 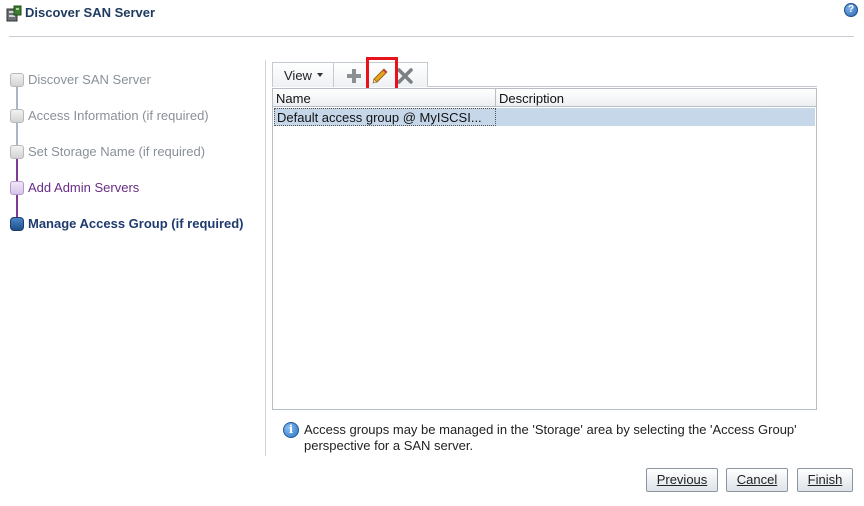 What do you see at coordinates (291, 430) in the screenshot?
I see `info-icon: i` at bounding box center [291, 430].